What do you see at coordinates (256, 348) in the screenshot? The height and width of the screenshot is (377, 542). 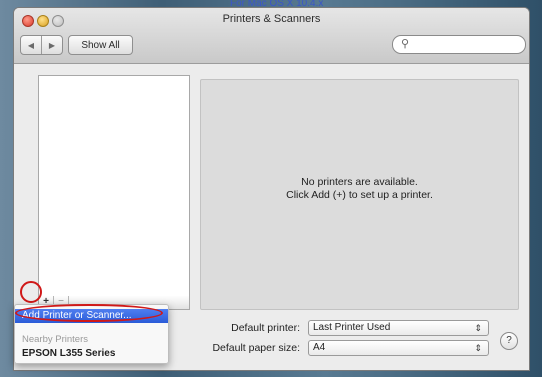 I see `default-paper-size-label: Default paper size:` at bounding box center [256, 348].